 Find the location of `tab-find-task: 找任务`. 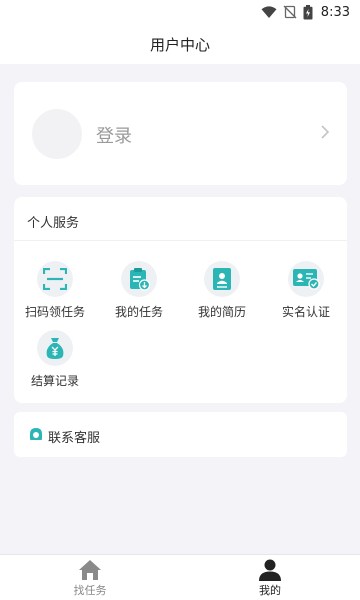

tab-find-task: 找任务 is located at coordinates (90, 577).